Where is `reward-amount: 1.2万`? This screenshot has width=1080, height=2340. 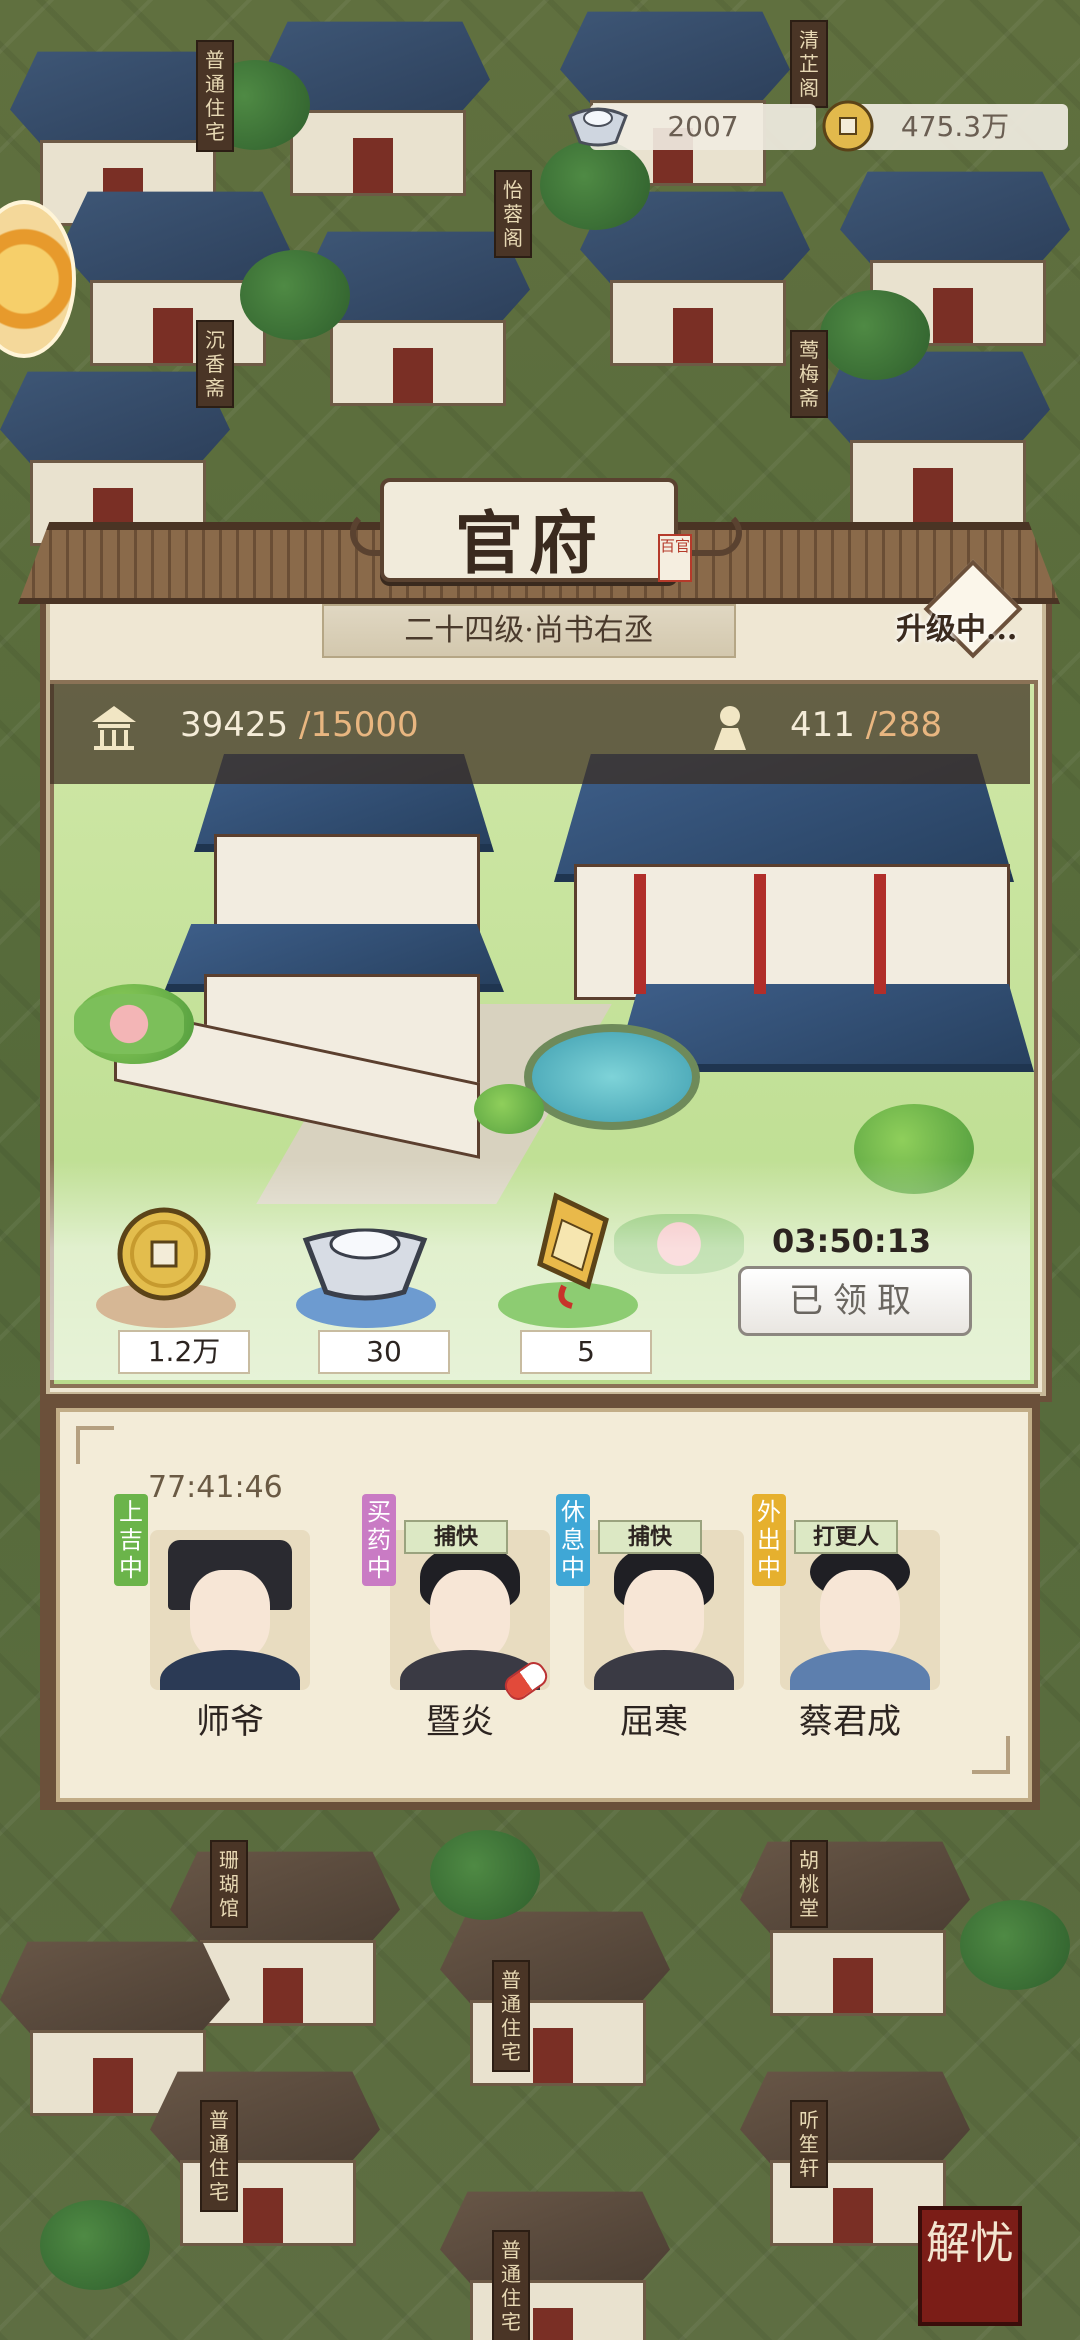
reward-amount: 1.2万 is located at coordinates (184, 1352).